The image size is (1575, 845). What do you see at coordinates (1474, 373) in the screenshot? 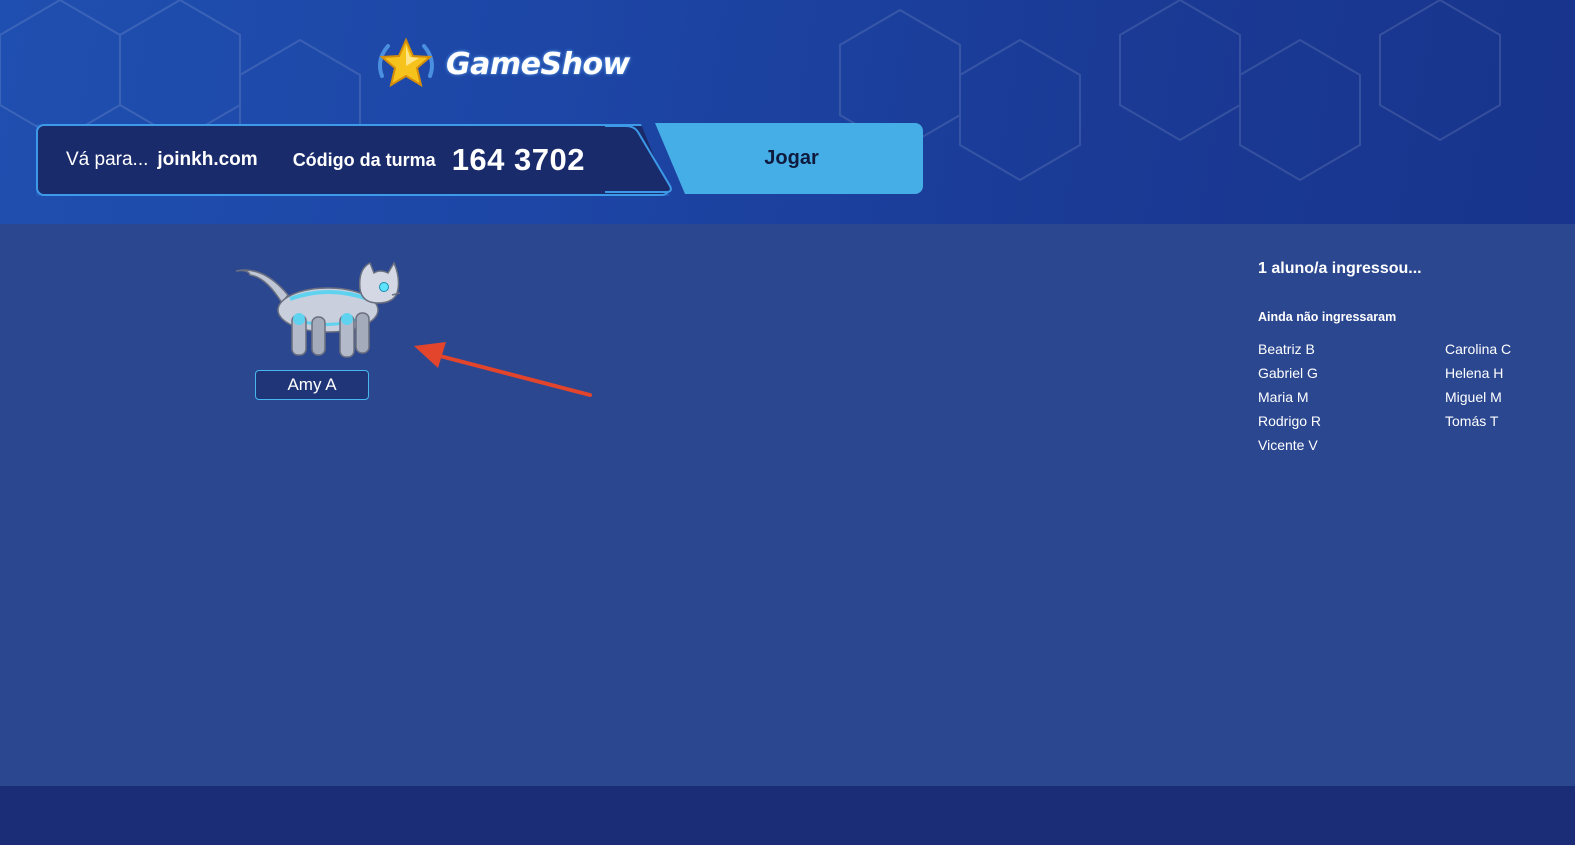
I see `list-item: Helena H` at bounding box center [1474, 373].